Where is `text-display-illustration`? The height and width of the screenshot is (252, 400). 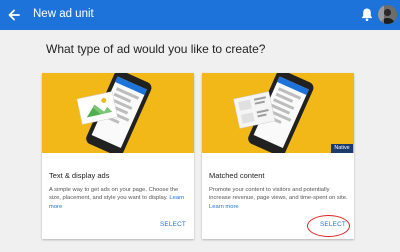
text-display-illustration is located at coordinates (118, 113).